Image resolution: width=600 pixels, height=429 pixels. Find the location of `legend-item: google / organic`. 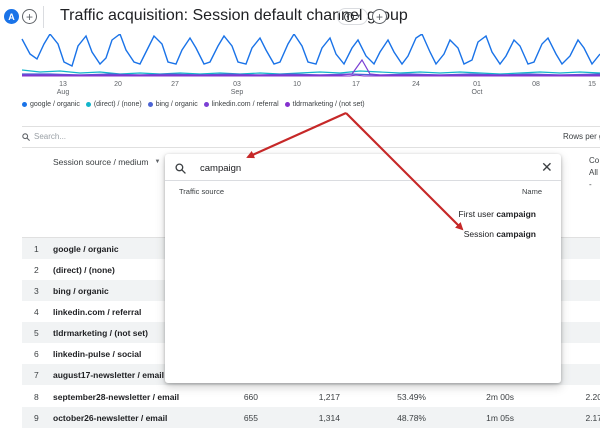

legend-item: google / organic is located at coordinates (51, 104).